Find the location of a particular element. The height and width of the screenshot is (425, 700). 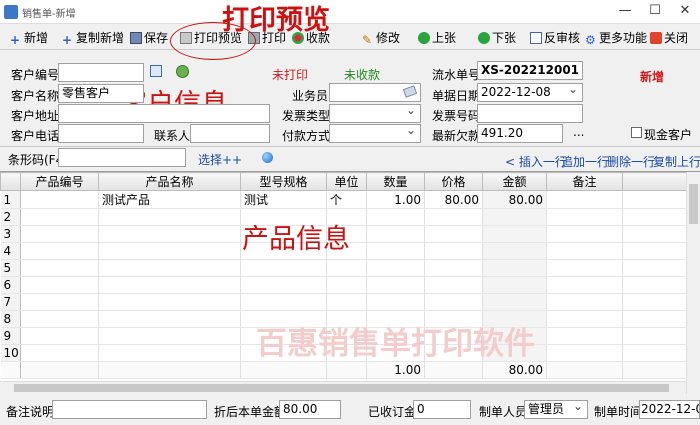

previous-button: 上张 is located at coordinates (437, 38).